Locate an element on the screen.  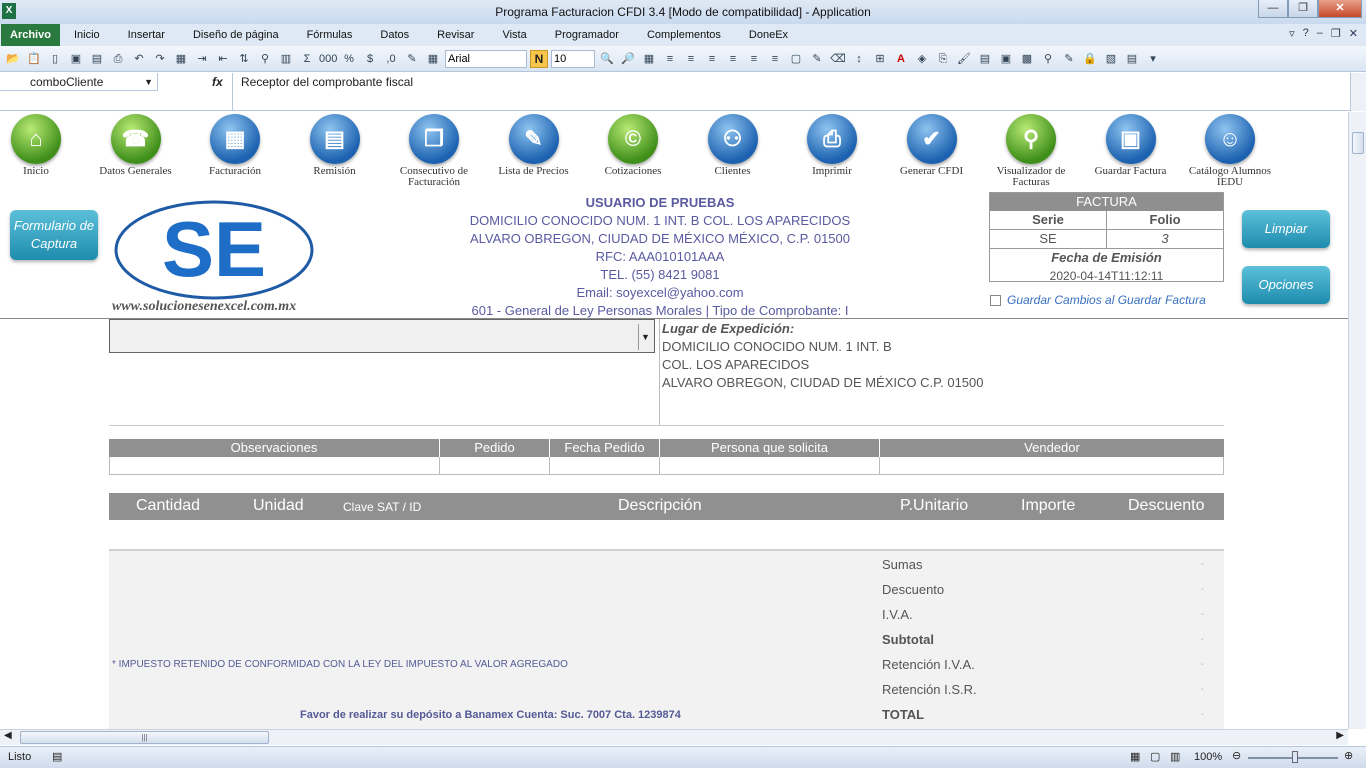
print-icon: ⎙ is located at coordinates (118, 59).